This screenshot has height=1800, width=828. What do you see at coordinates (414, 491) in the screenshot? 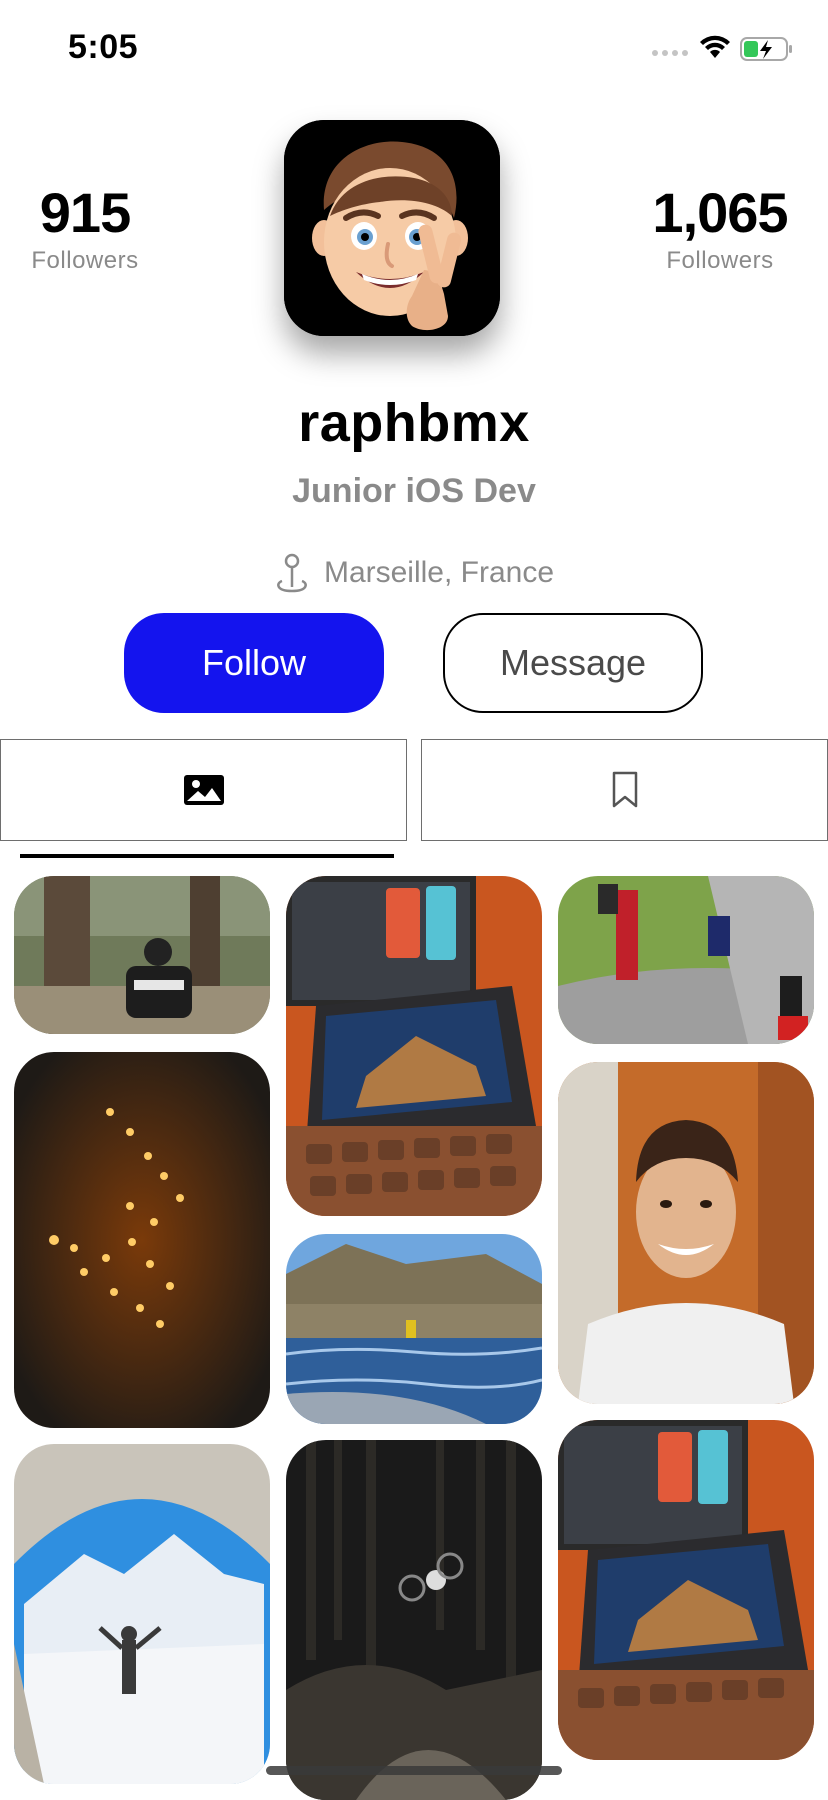
I see `job-title: Junior iOS Dev` at bounding box center [414, 491].